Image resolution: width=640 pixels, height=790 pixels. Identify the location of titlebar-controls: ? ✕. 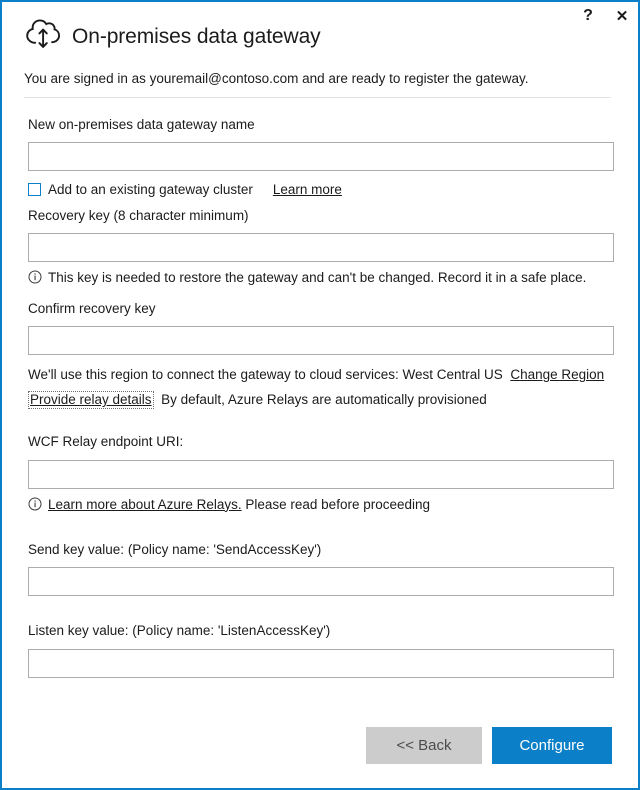
(605, 16).